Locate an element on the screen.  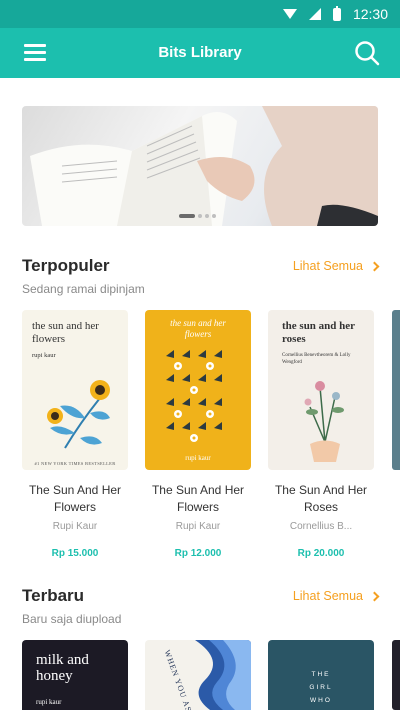
cover-note: #1 NEW YORK TIMES BESTSELLER is located at coordinates (75, 463).